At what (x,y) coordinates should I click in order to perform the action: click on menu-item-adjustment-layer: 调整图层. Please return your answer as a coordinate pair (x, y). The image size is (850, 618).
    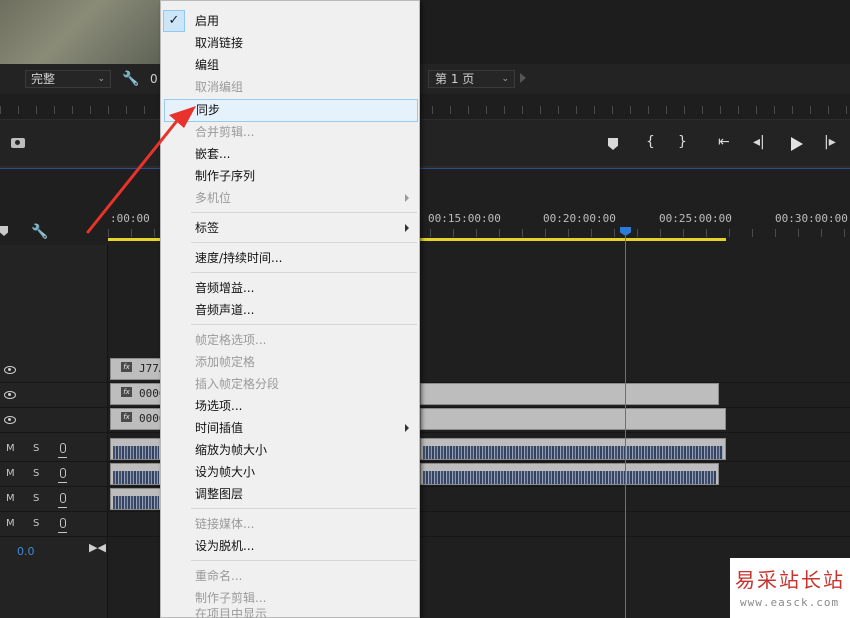
    Looking at the image, I should click on (290, 494).